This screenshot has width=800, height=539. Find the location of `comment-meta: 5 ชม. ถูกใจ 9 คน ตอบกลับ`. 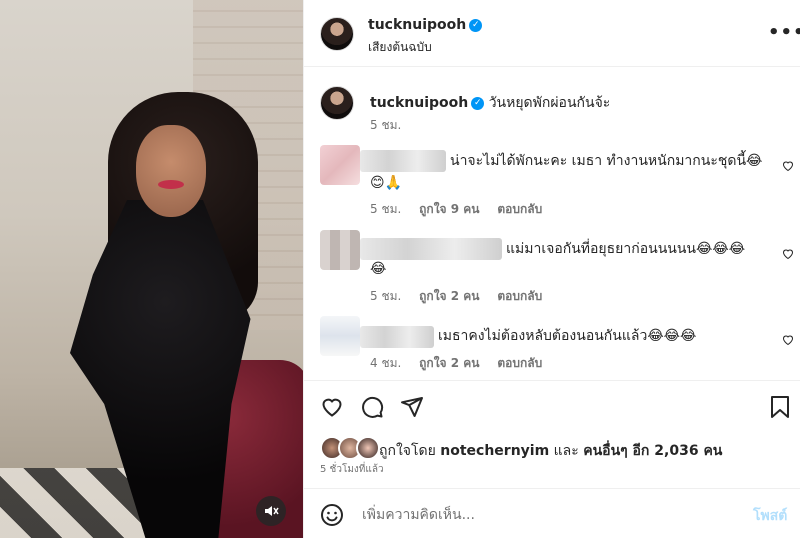

comment-meta: 5 ชม. ถูกใจ 9 คน ตอบกลับ is located at coordinates (463, 209).